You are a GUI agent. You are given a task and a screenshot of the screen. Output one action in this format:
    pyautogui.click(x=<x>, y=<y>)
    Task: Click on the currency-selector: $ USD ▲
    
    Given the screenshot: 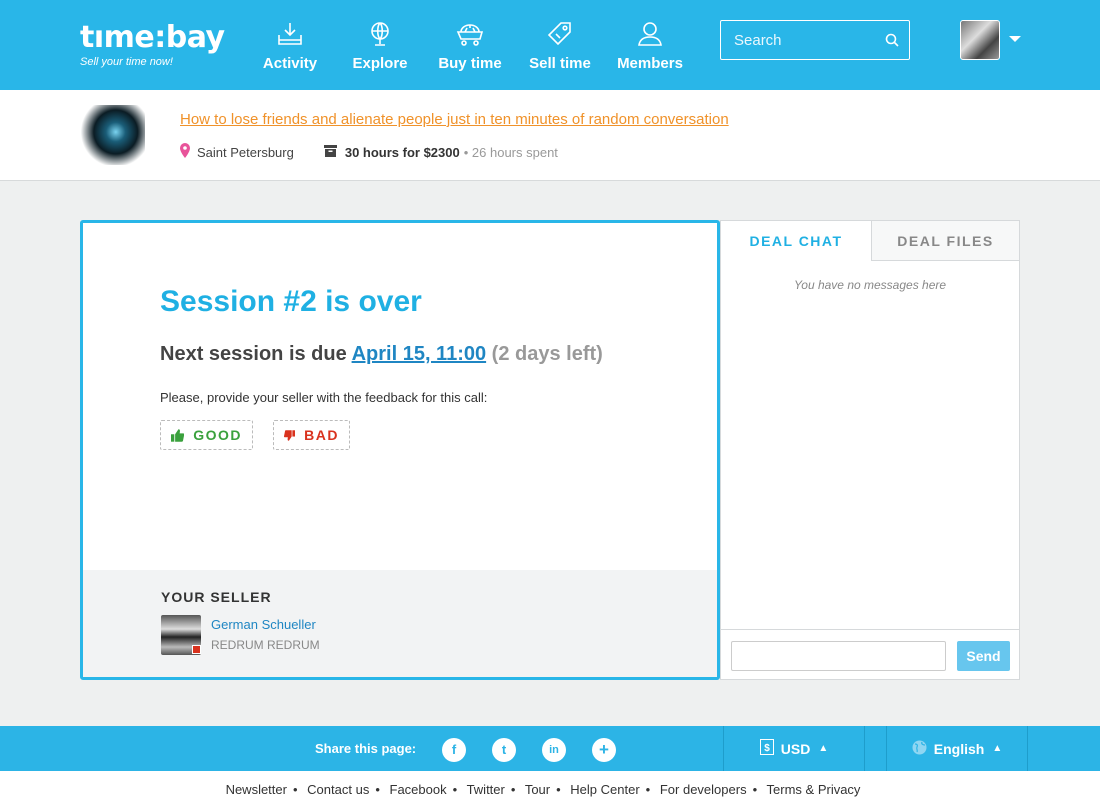 What is the action you would take?
    pyautogui.click(x=794, y=748)
    